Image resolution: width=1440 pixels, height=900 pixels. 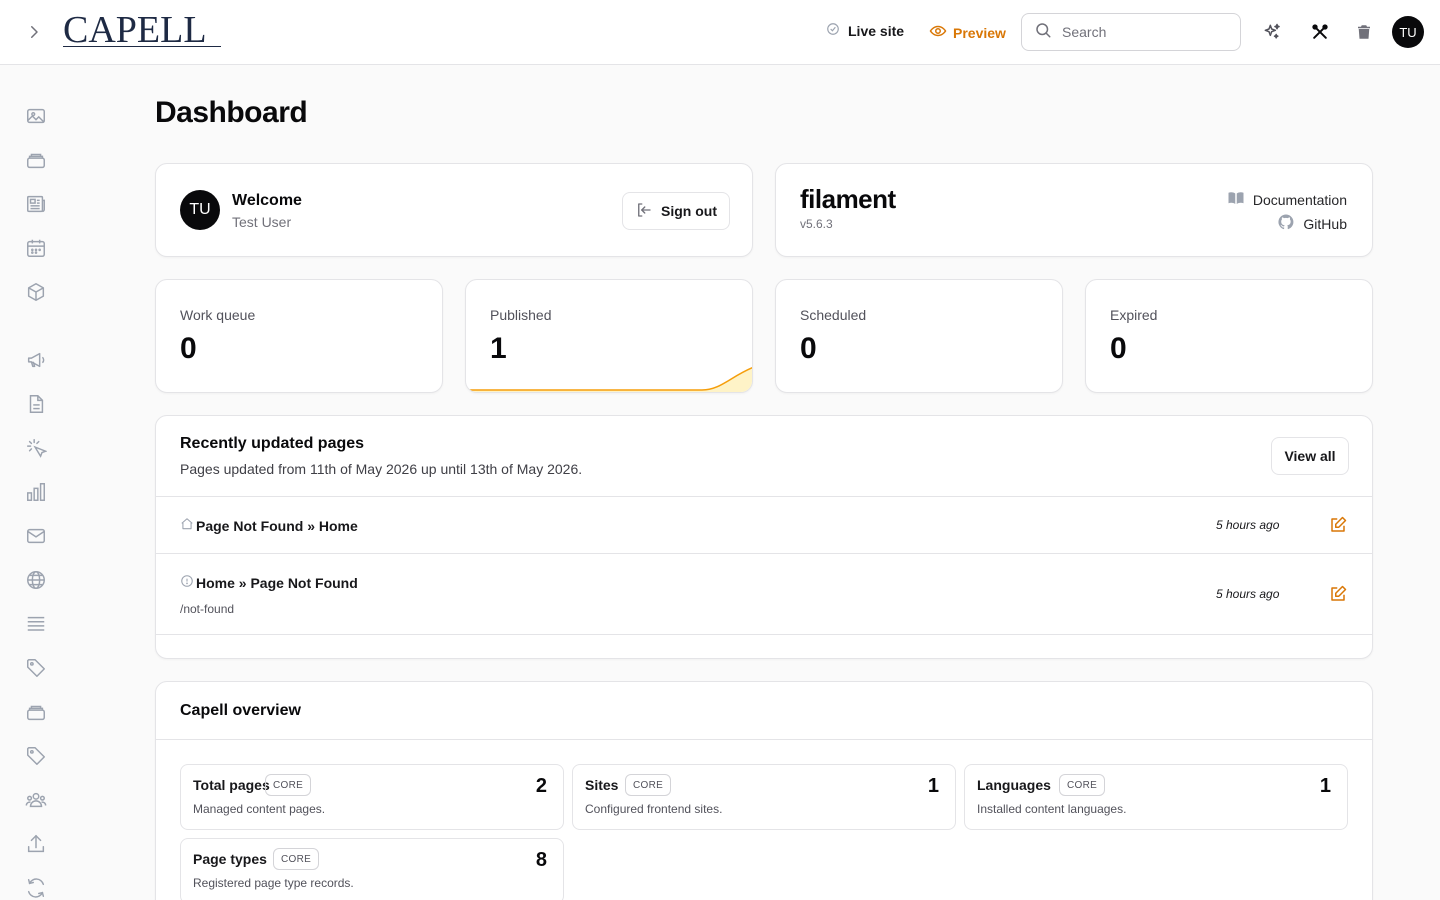 I want to click on welcome-avatar: TU, so click(x=200, y=210).